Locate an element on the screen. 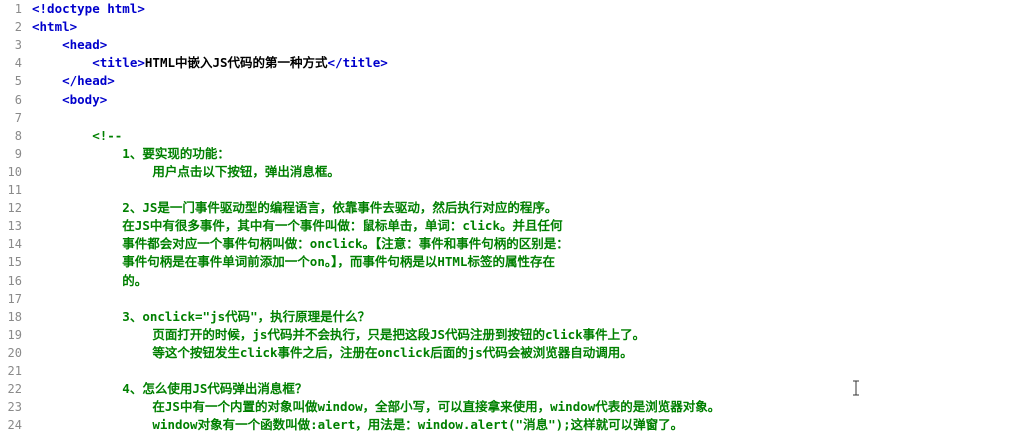  code-line: 21 is located at coordinates (513, 371).